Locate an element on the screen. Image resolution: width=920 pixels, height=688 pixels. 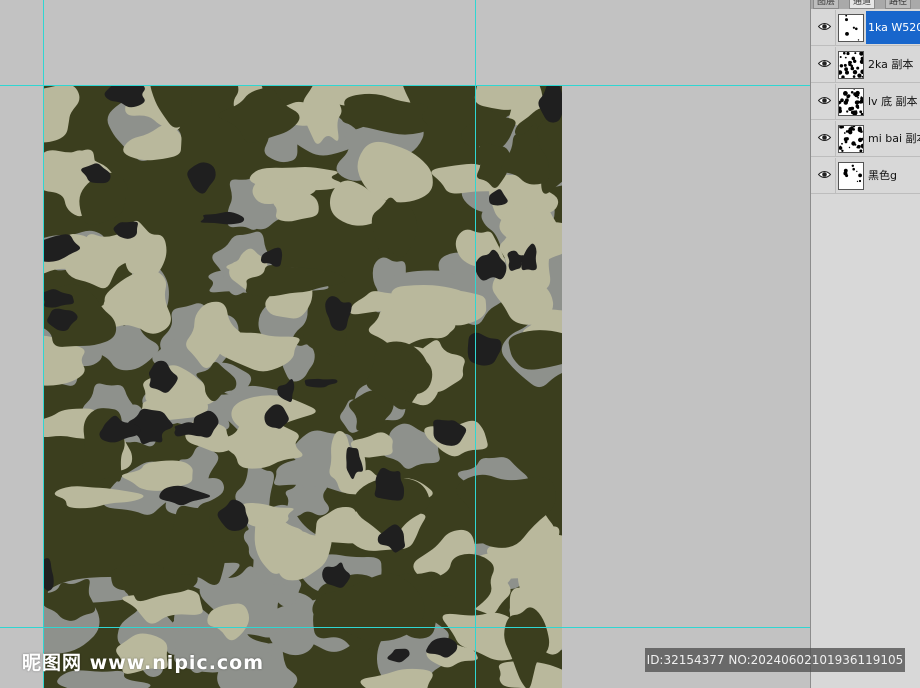
layer-row: 1ka W5200 is located at coordinates (865, 28).